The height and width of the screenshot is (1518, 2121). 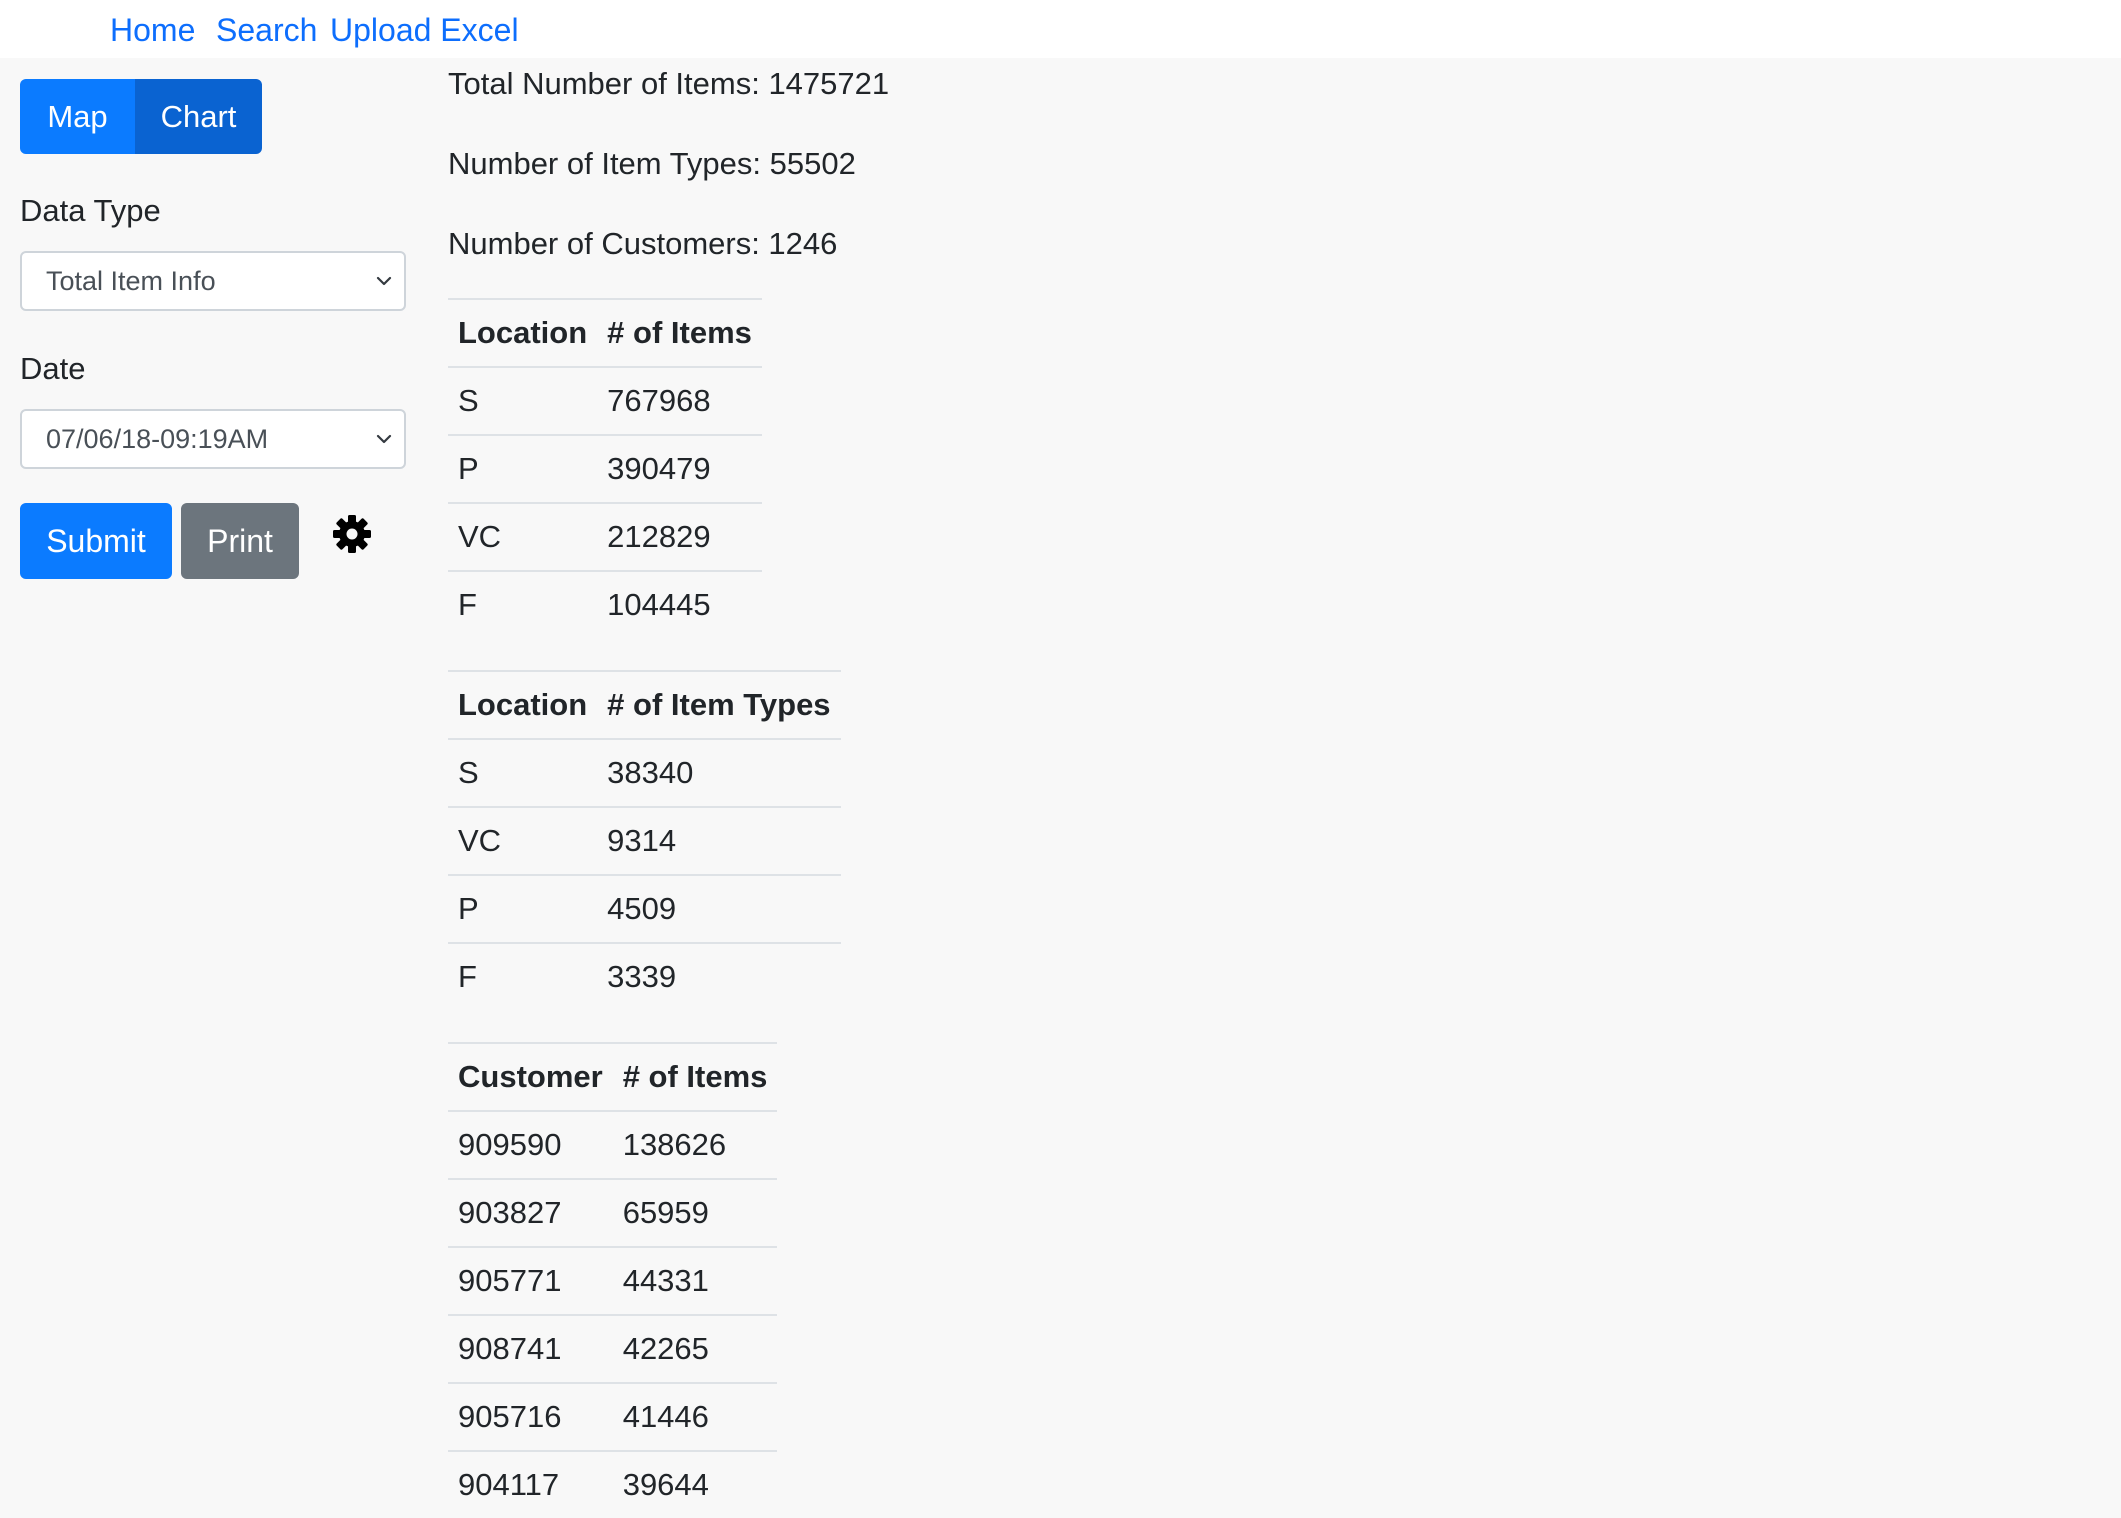 I want to click on customers-stat: Number of Customers: 1246, so click(x=643, y=243).